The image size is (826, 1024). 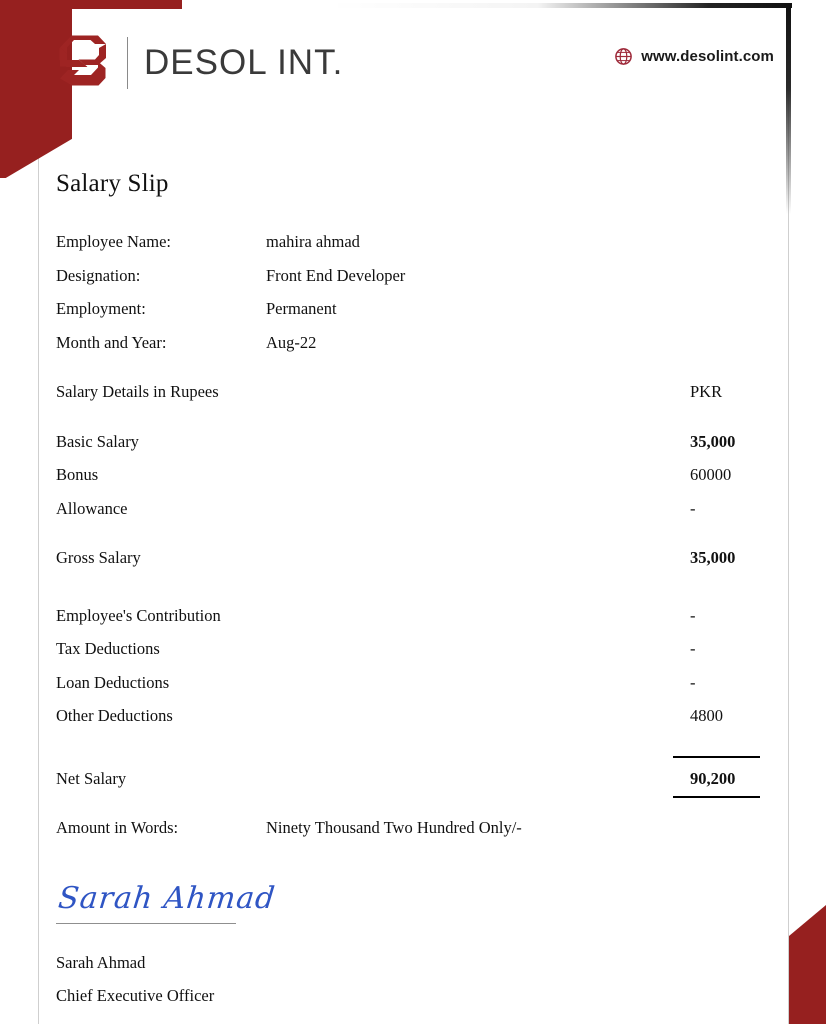 What do you see at coordinates (716, 796) in the screenshot?
I see `net-salary-rule-bottom` at bounding box center [716, 796].